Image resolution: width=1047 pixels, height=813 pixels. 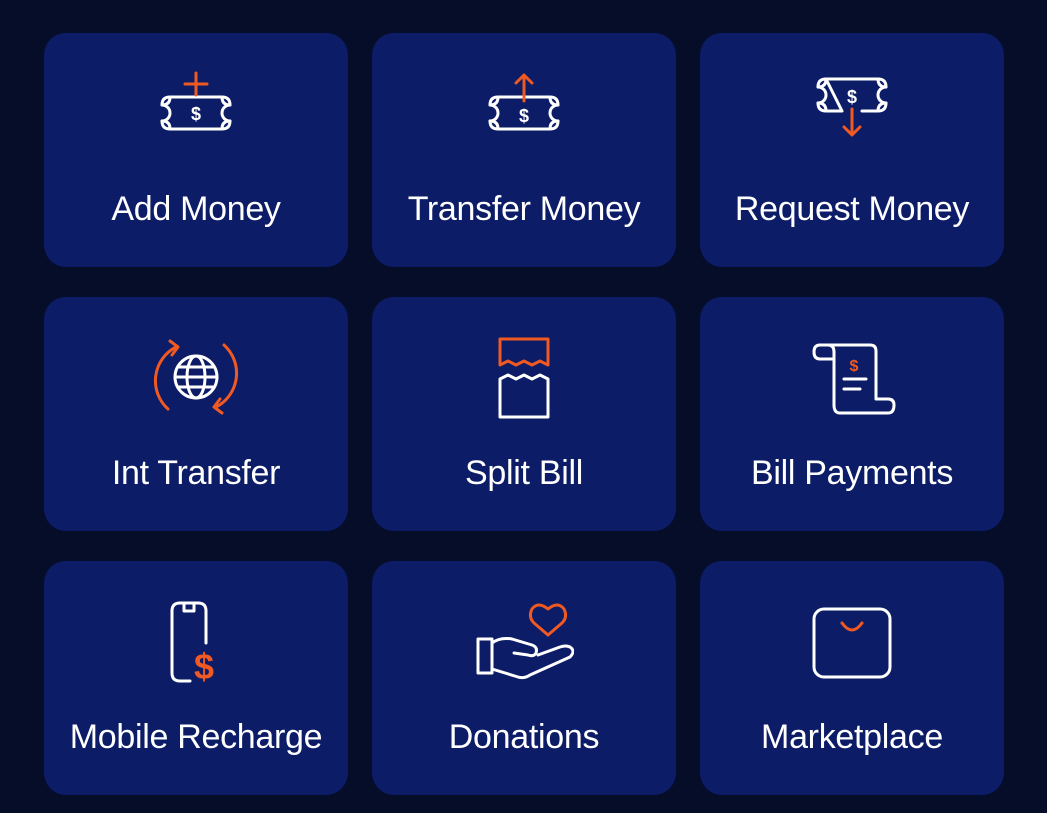 I want to click on mobile-recharge-tile: $ Mobile Recharge, so click(x=196, y=678).